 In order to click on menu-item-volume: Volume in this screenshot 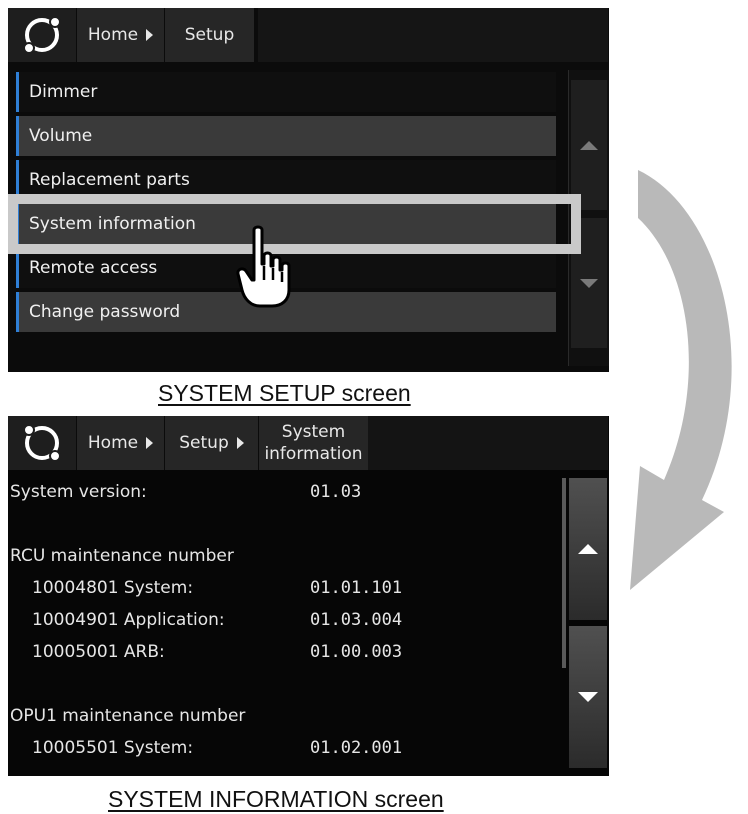, I will do `click(286, 136)`.